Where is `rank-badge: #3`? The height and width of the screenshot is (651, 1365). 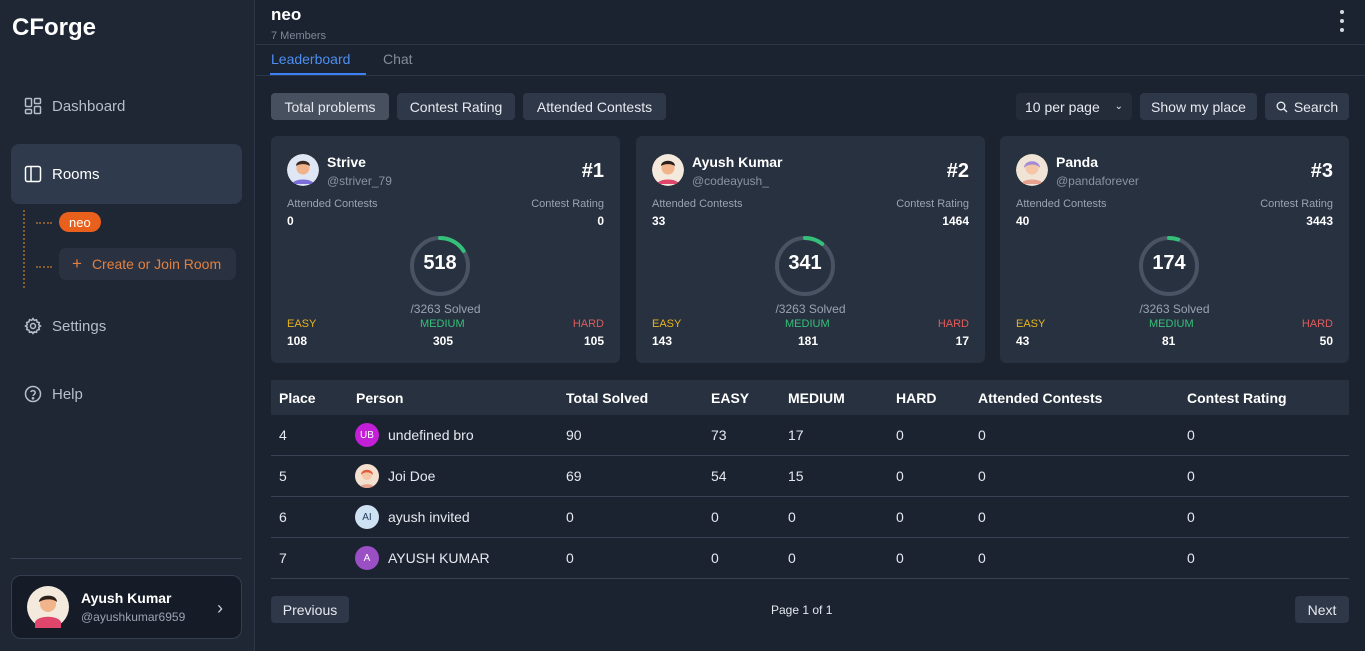 rank-badge: #3 is located at coordinates (1321, 171).